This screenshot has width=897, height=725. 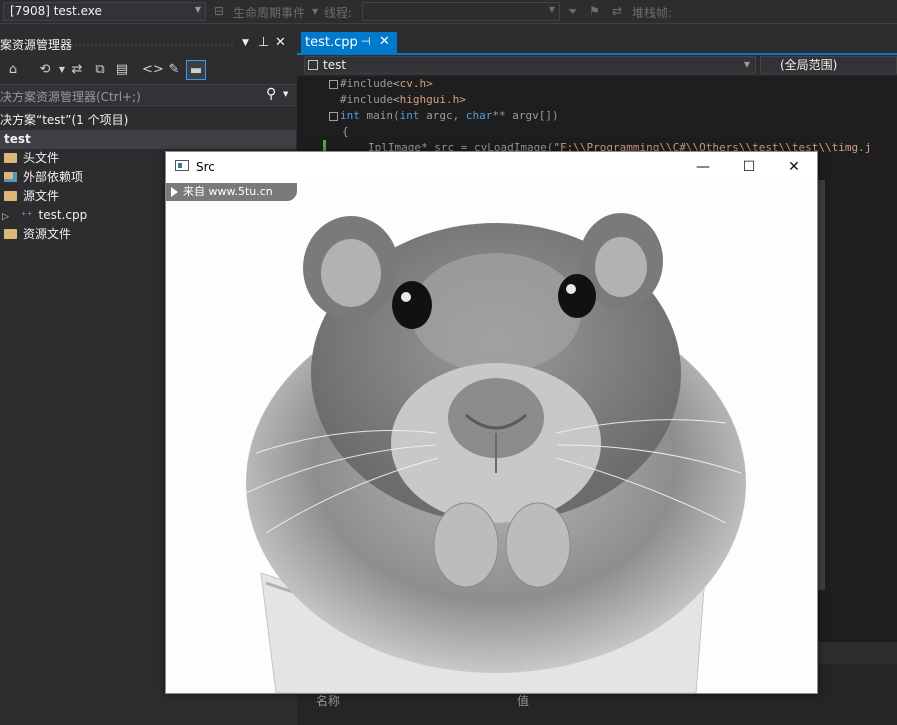 What do you see at coordinates (174, 70) in the screenshot?
I see `properties-wrench-icon: ✎` at bounding box center [174, 70].